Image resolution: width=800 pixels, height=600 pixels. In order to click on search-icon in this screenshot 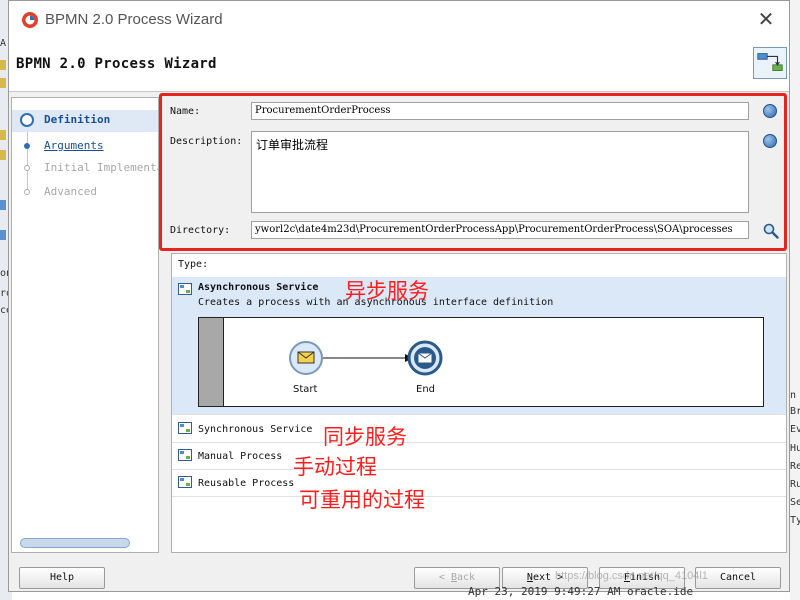, I will do `click(771, 231)`.